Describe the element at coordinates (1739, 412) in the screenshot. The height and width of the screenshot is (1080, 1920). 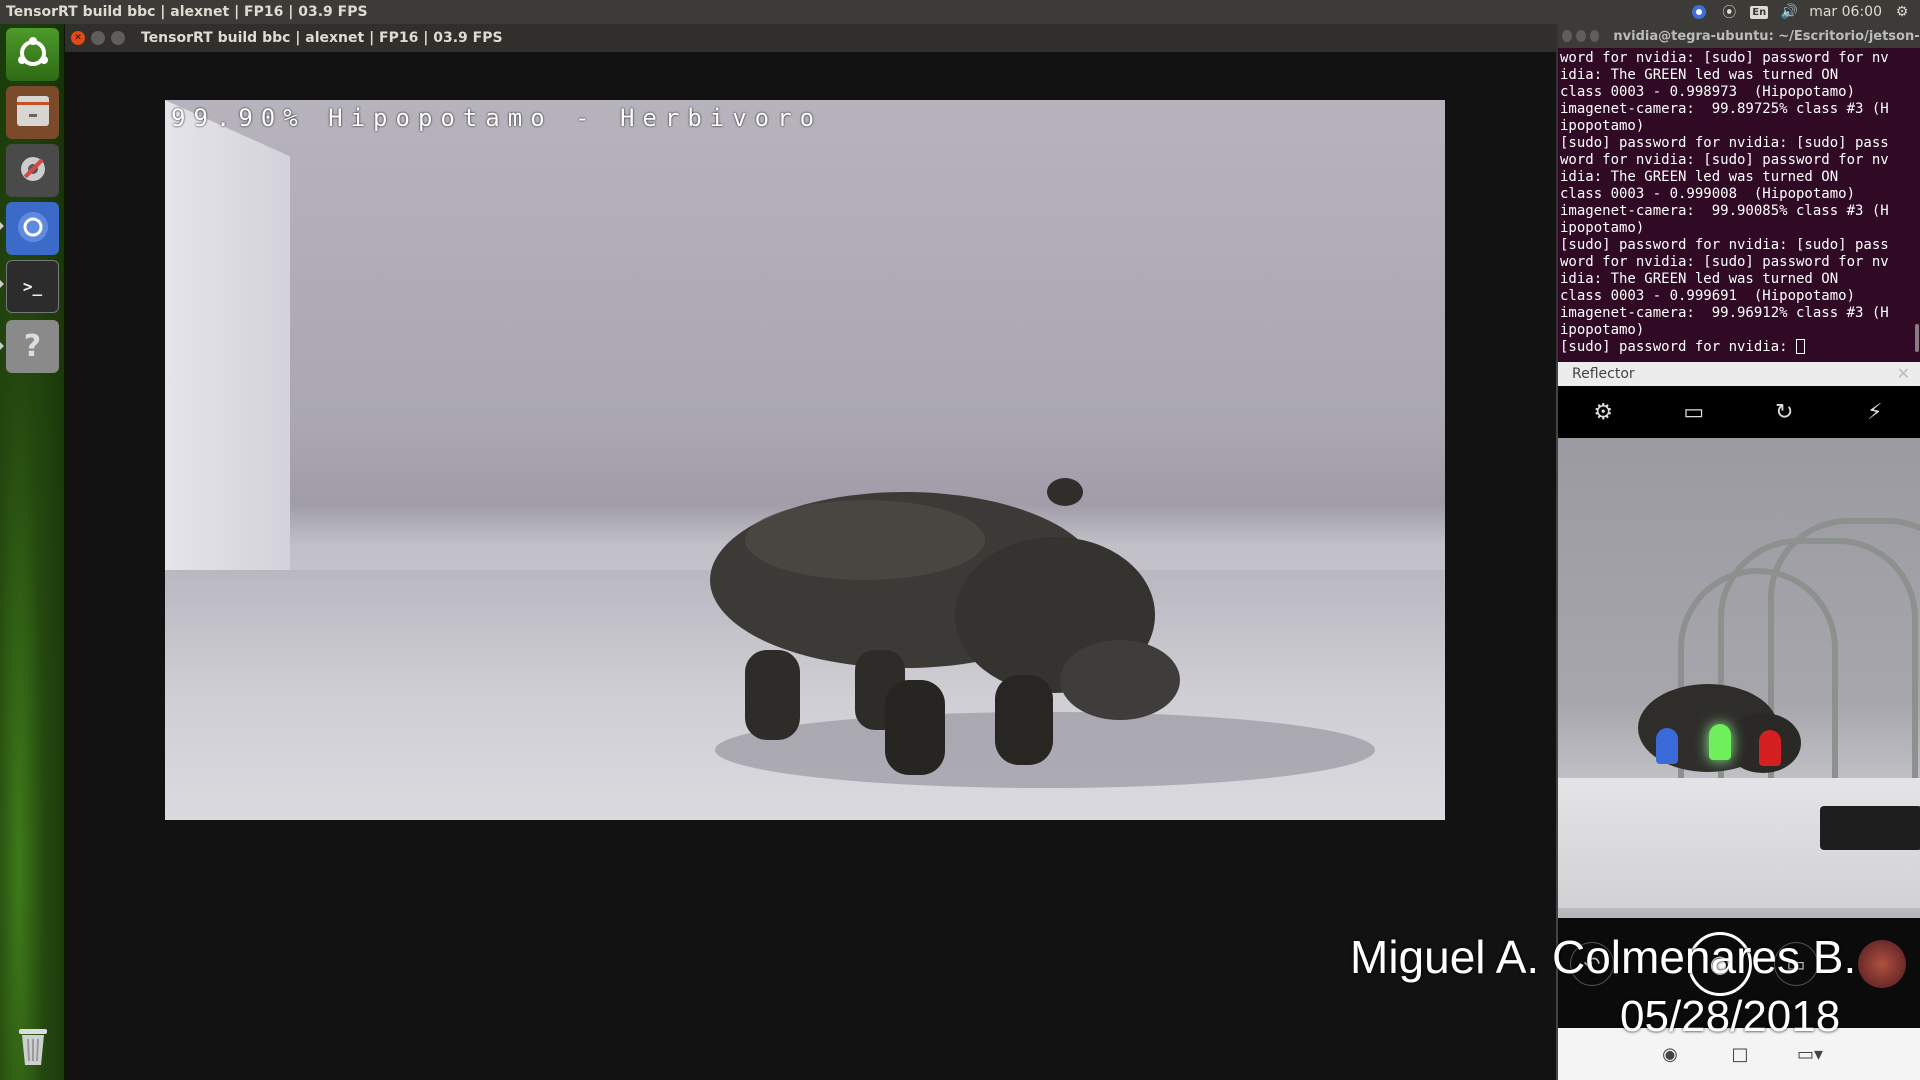
I see `reflector-toolbar: ⚙ ▭ ↻ ⚡` at that location.